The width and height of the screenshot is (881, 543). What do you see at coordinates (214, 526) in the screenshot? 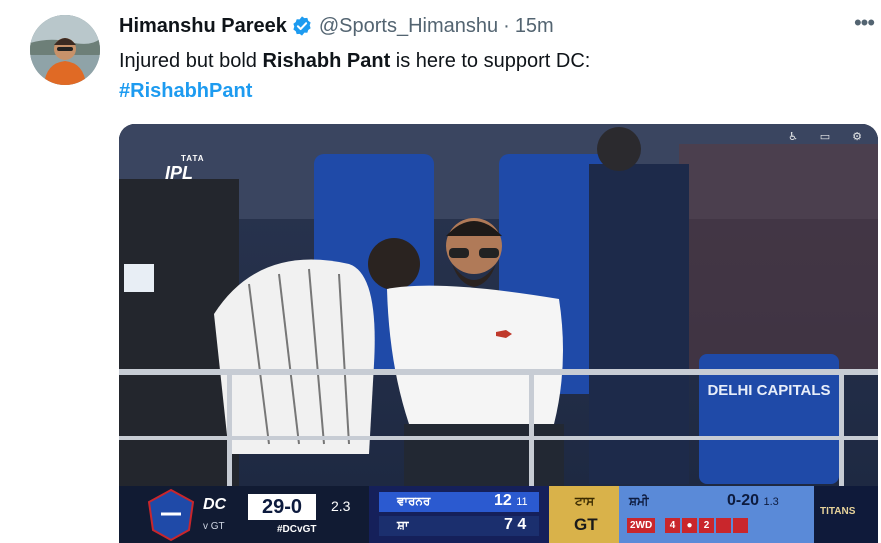
I see `opponent-label: v GT` at bounding box center [214, 526].